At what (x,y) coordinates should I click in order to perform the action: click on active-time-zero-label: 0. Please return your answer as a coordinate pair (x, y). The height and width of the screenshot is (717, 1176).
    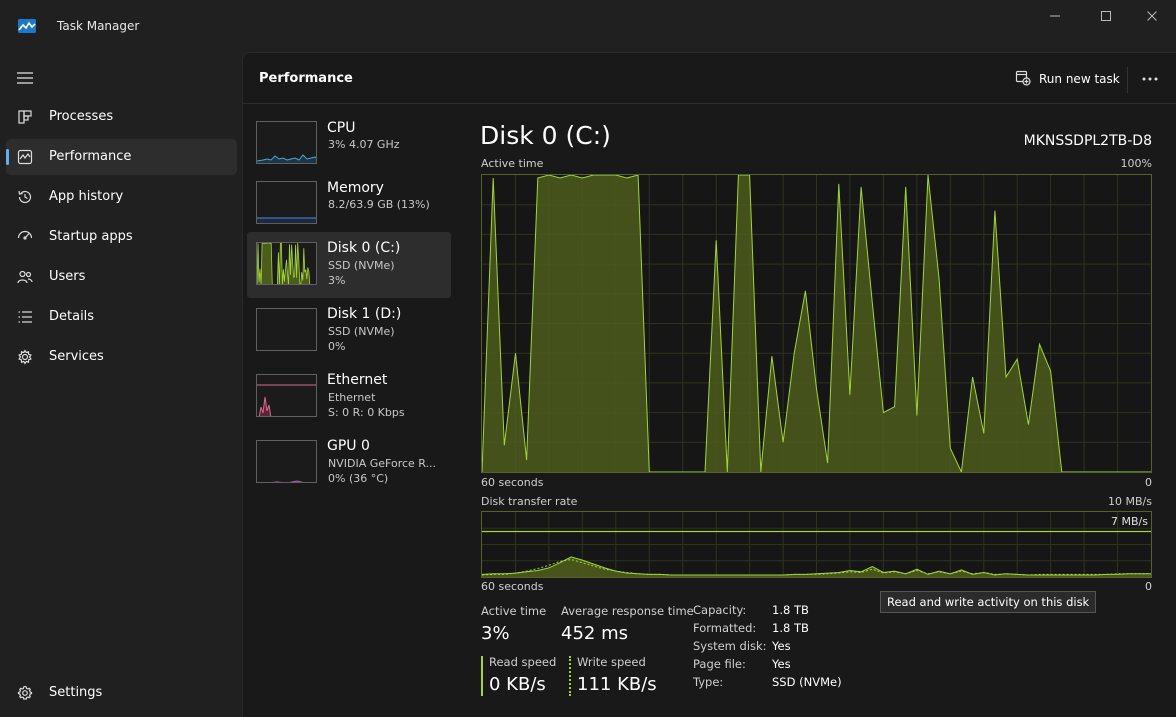
    Looking at the image, I should click on (1148, 482).